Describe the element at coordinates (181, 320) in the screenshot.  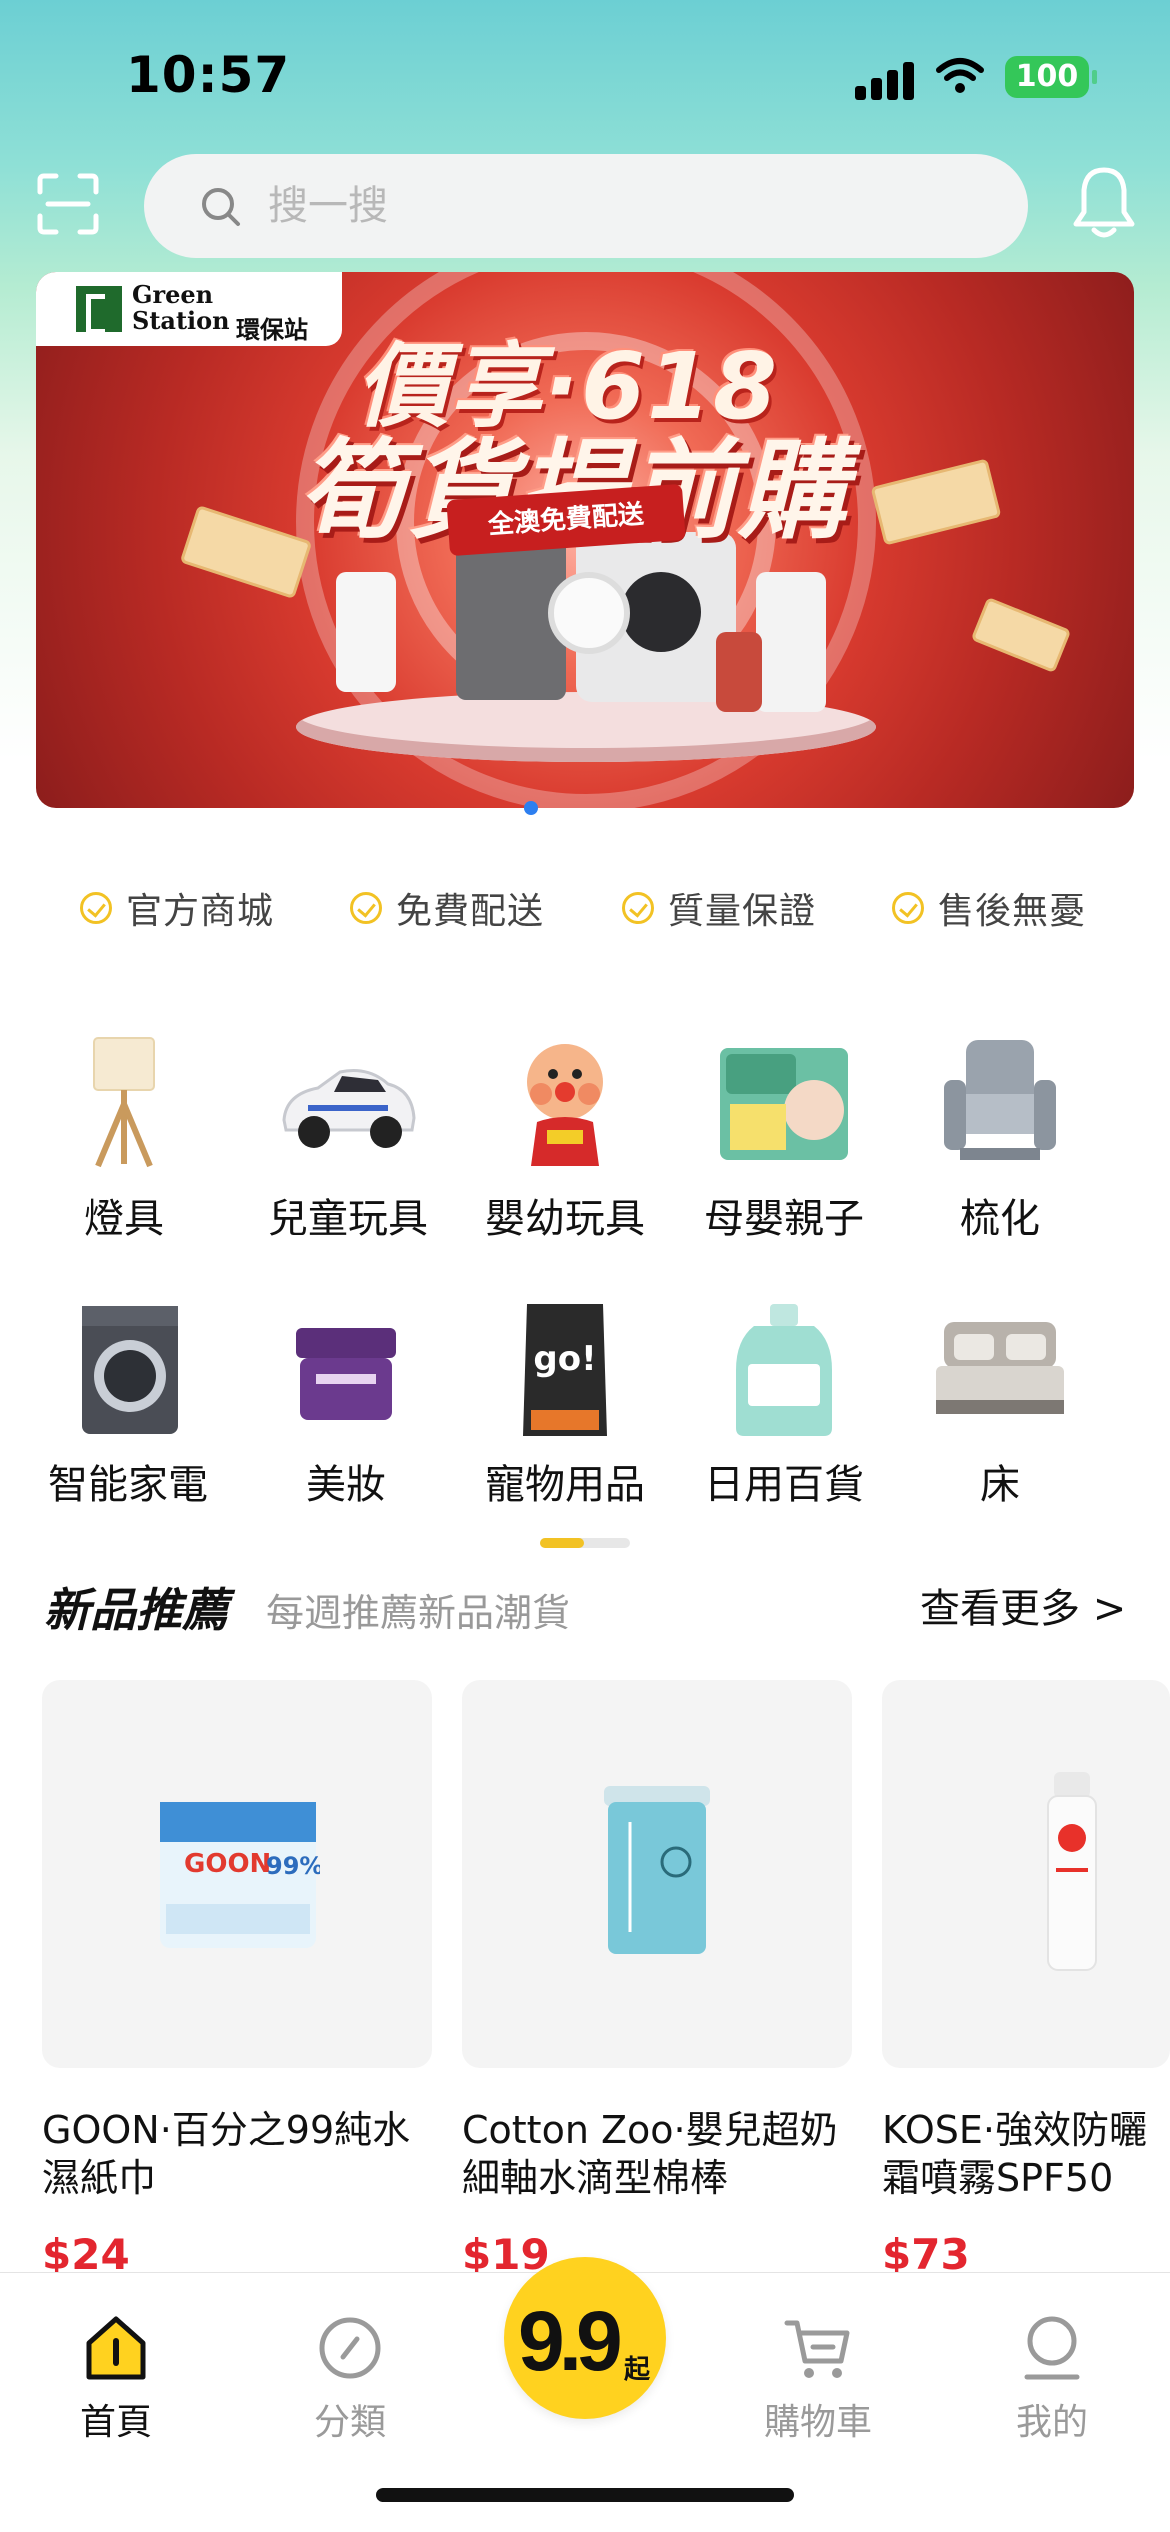
I see `brand-name-line2: Station` at that location.